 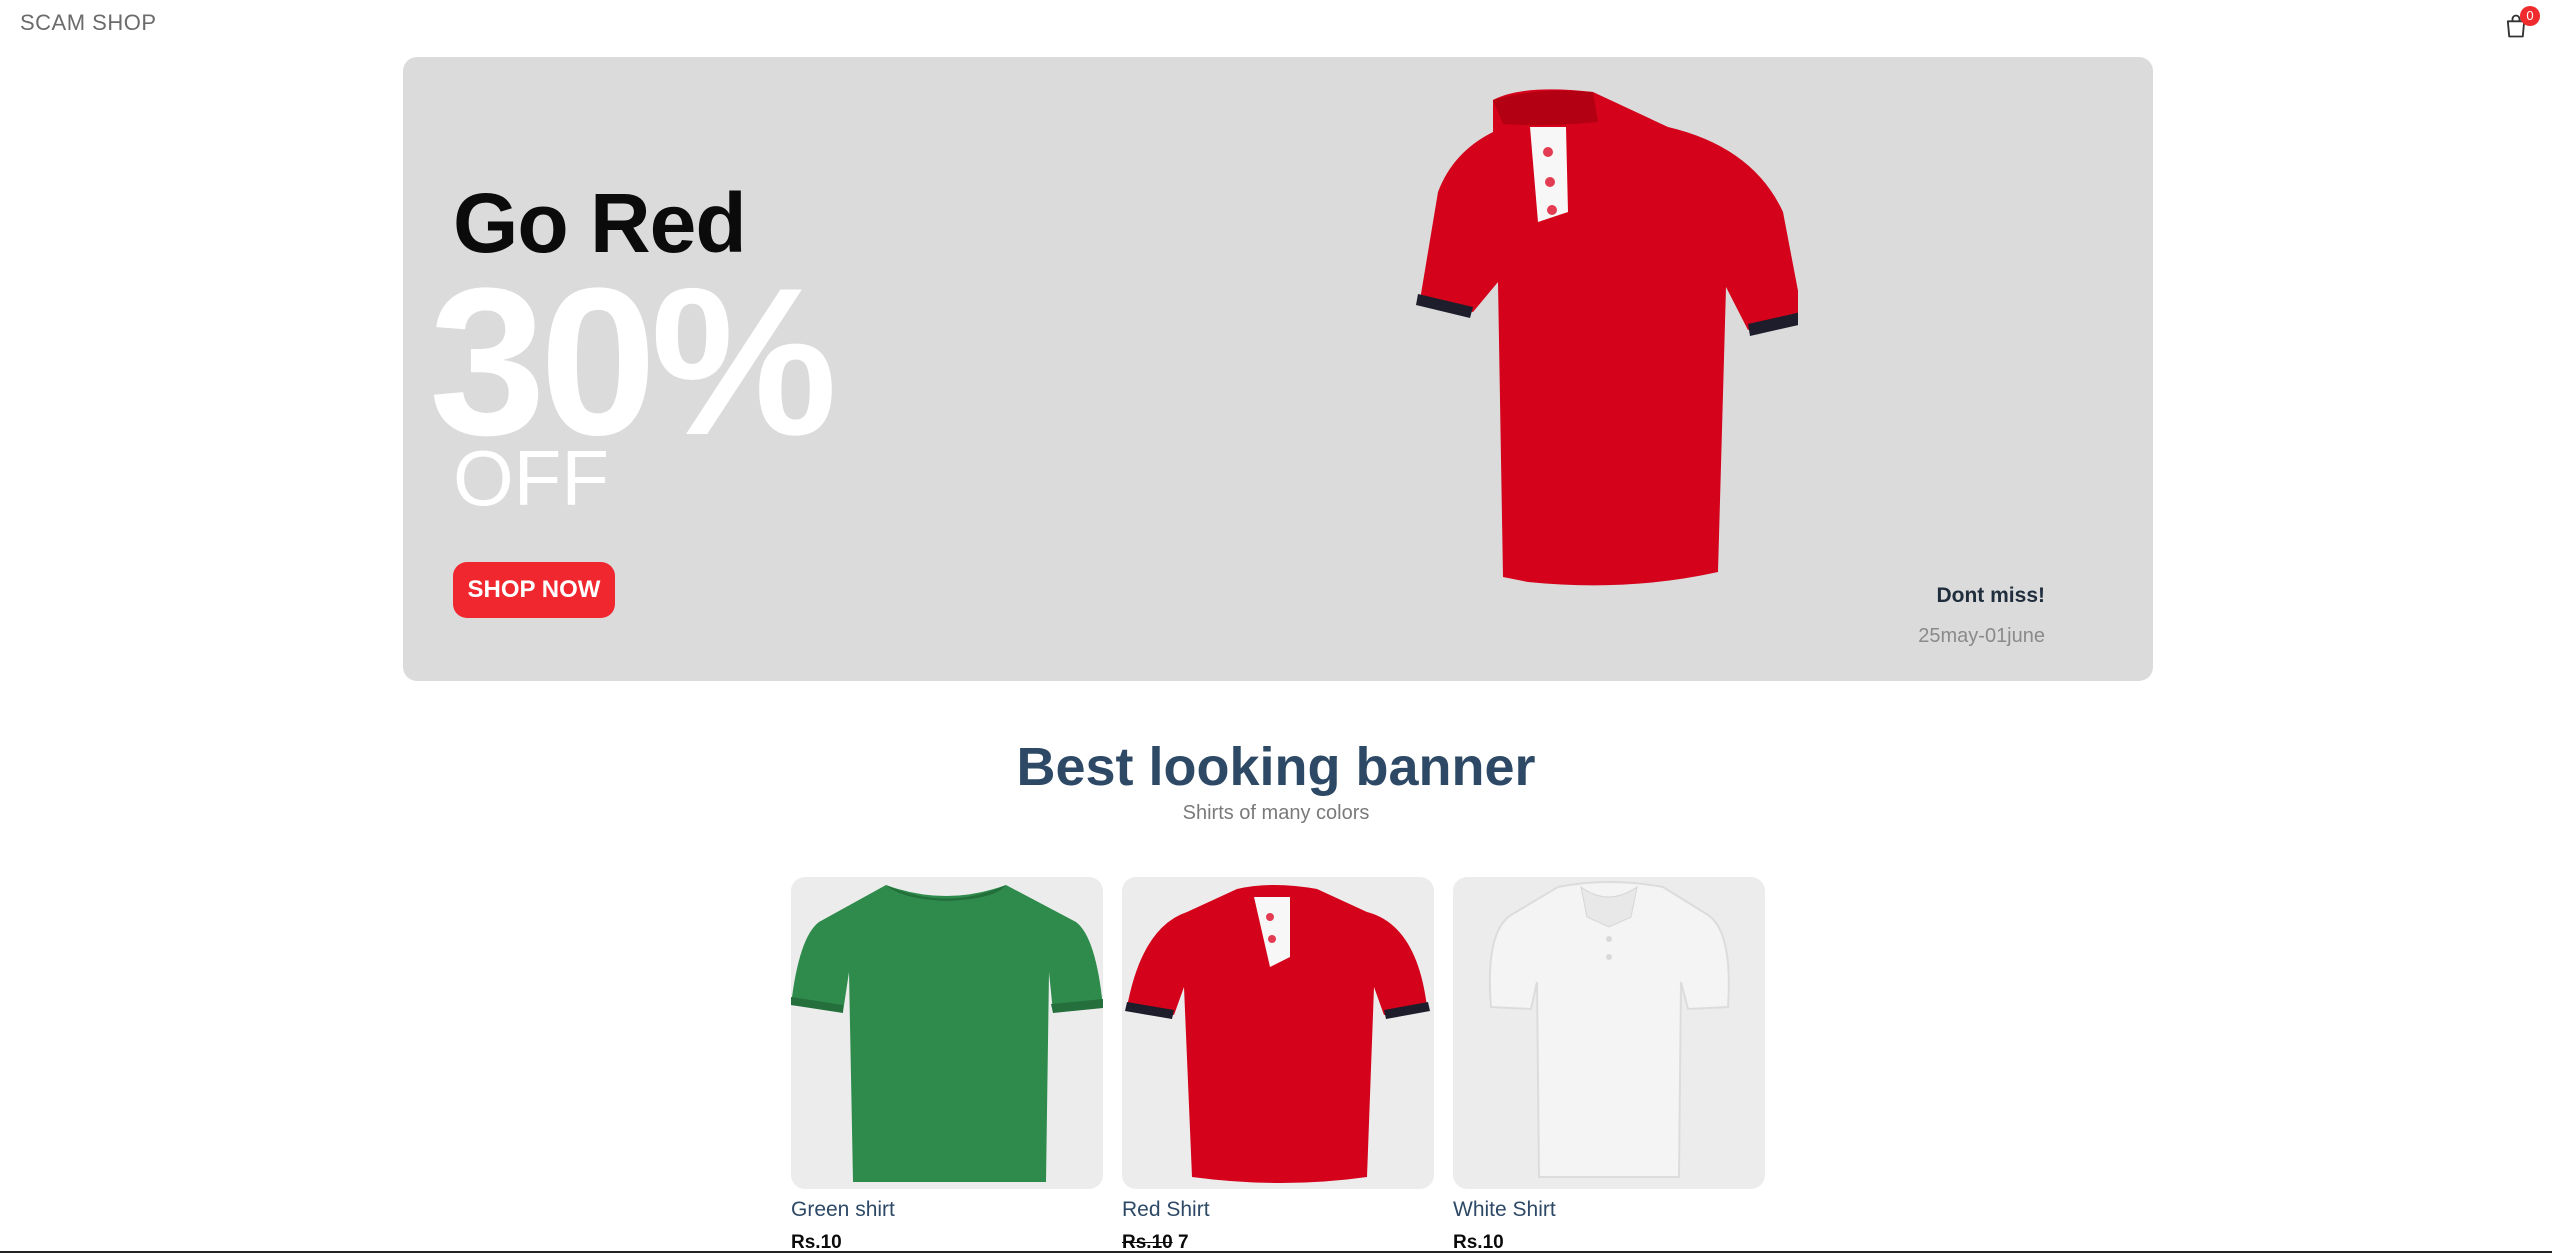 I want to click on section-title: Best looking banner, so click(x=1276, y=767).